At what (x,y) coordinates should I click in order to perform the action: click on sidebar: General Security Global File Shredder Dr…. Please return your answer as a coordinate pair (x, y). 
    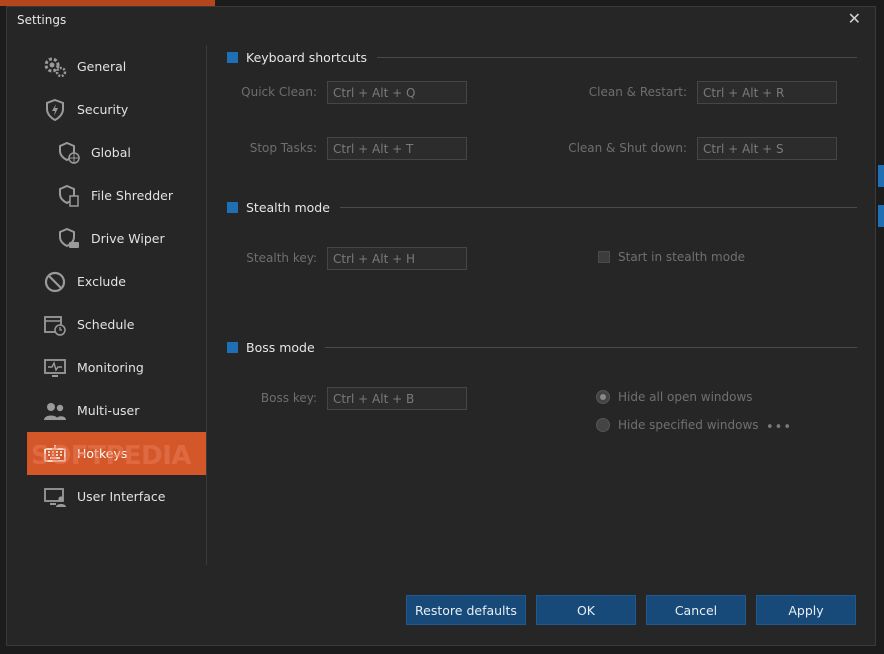
    Looking at the image, I should click on (117, 281).